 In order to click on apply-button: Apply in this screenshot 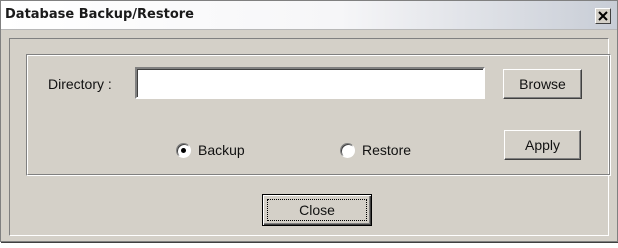, I will do `click(542, 145)`.